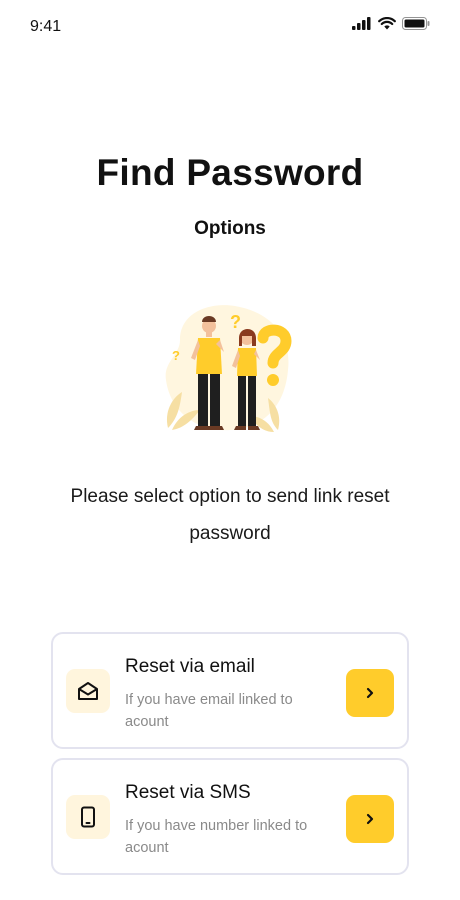 This screenshot has width=460, height=900. I want to click on battery-icon, so click(416, 23).